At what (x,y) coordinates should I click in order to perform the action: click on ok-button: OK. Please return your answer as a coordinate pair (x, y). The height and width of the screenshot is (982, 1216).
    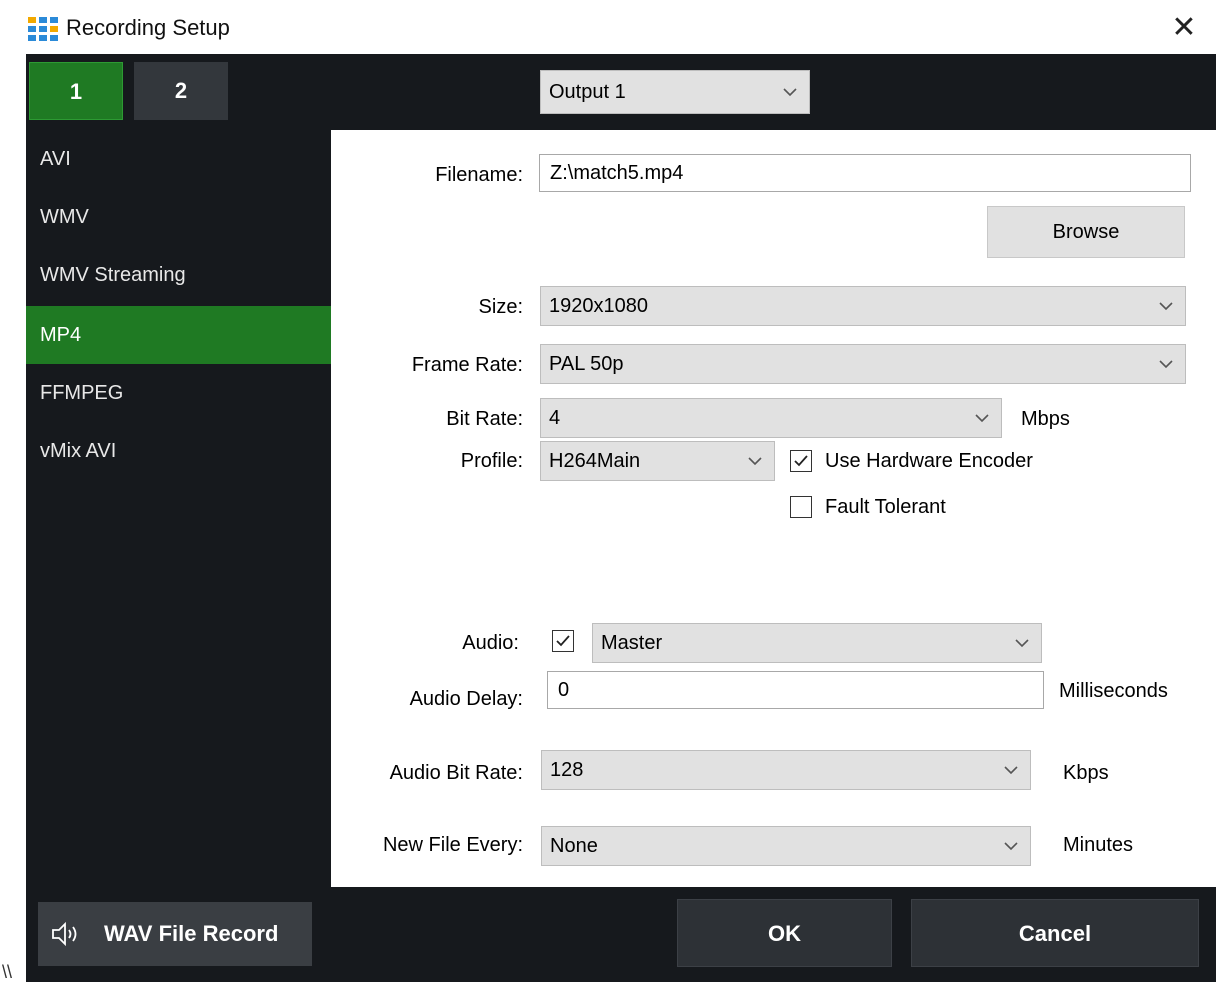
    Looking at the image, I should click on (784, 933).